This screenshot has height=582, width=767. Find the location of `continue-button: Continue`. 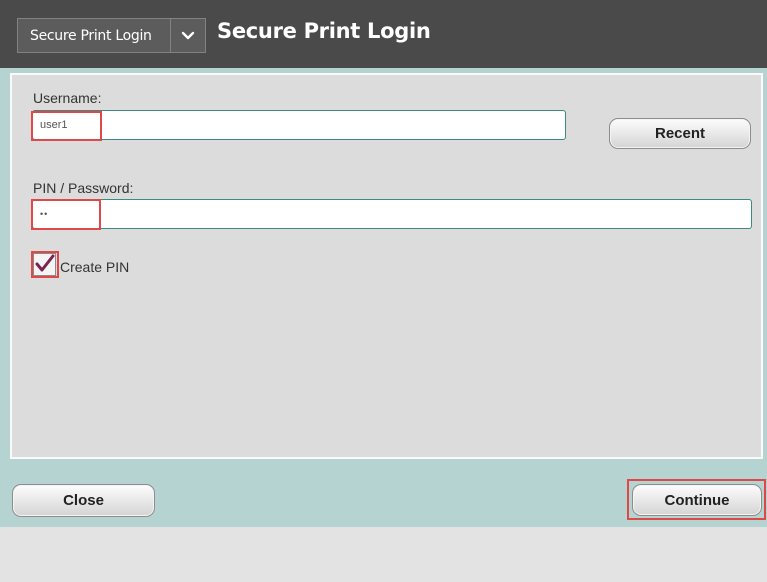

continue-button: Continue is located at coordinates (697, 500).